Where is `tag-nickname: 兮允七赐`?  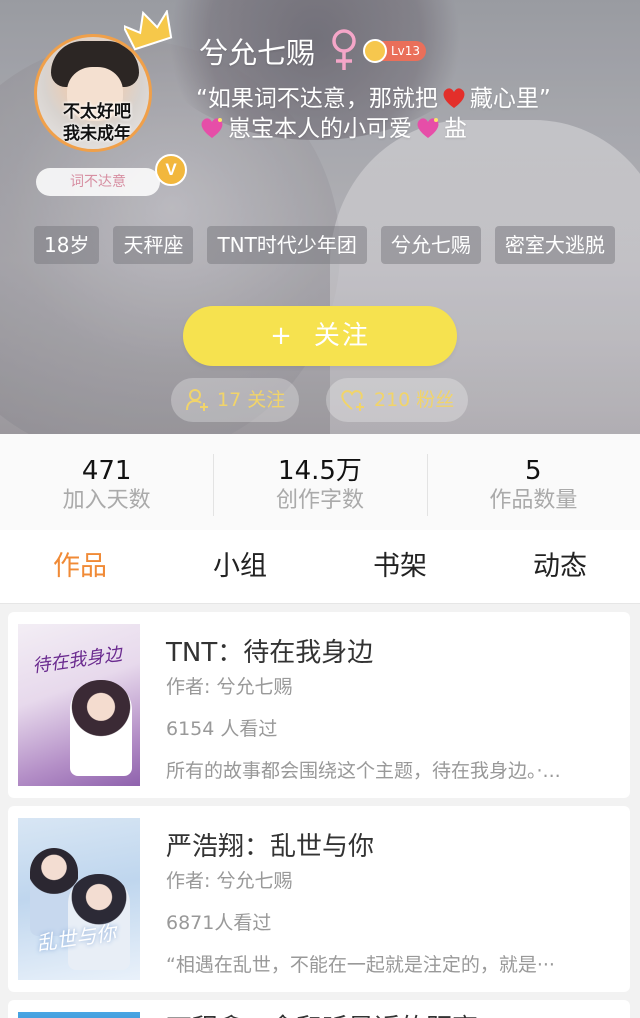 tag-nickname: 兮允七赐 is located at coordinates (430, 245).